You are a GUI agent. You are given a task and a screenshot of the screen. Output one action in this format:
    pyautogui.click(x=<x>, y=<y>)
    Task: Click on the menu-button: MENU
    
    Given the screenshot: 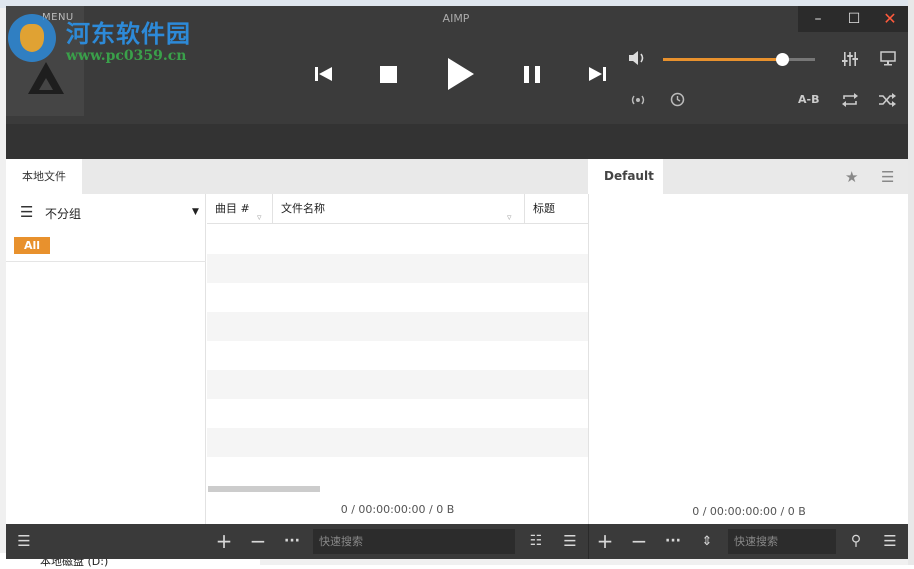 What is the action you would take?
    pyautogui.click(x=45, y=61)
    